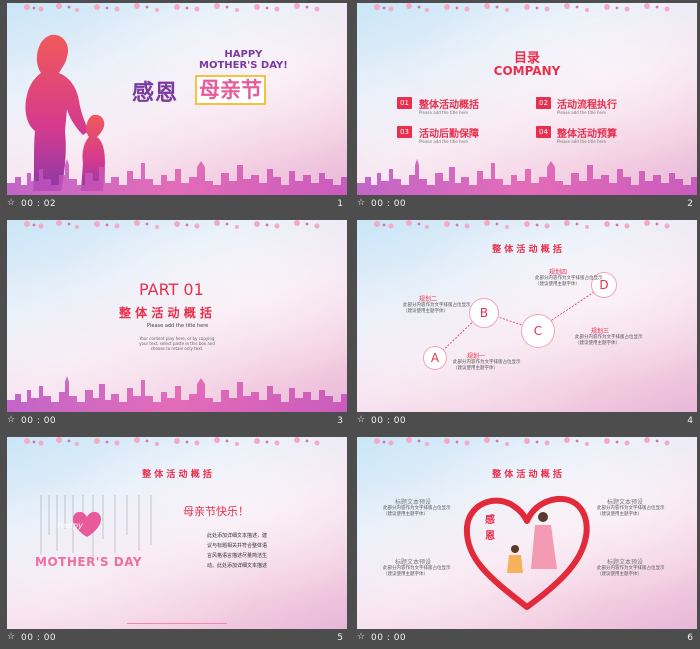 The width and height of the screenshot is (700, 649). What do you see at coordinates (39, 204) in the screenshot?
I see `slide-timing: 00 : 02` at bounding box center [39, 204].